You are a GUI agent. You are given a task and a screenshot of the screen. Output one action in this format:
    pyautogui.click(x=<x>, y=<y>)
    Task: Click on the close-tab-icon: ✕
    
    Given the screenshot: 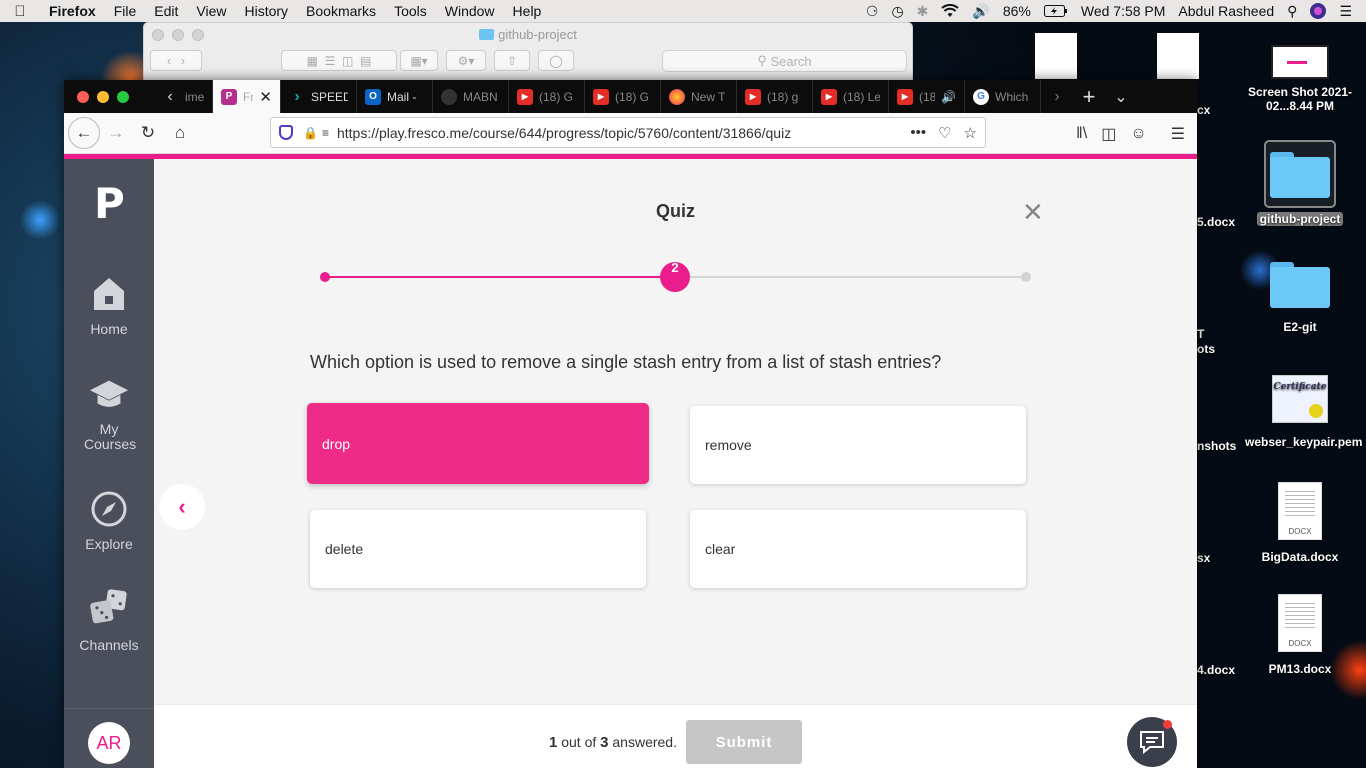 What is the action you would take?
    pyautogui.click(x=265, y=97)
    